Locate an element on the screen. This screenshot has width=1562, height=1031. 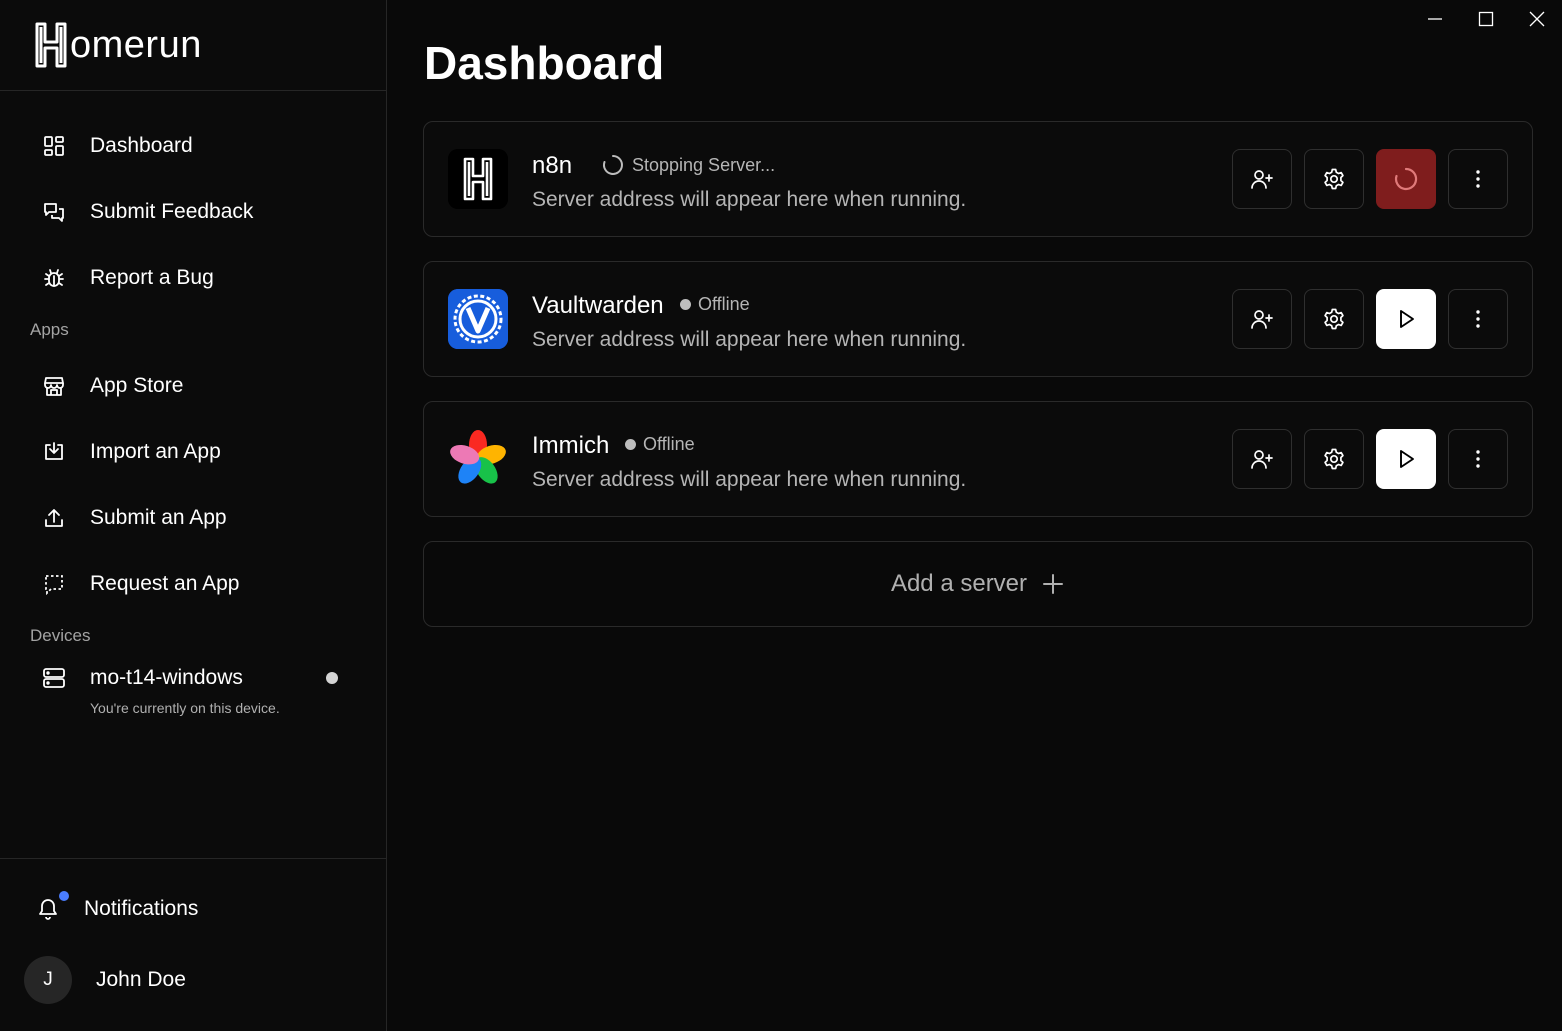
add-server-button: Add a server is located at coordinates (978, 584).